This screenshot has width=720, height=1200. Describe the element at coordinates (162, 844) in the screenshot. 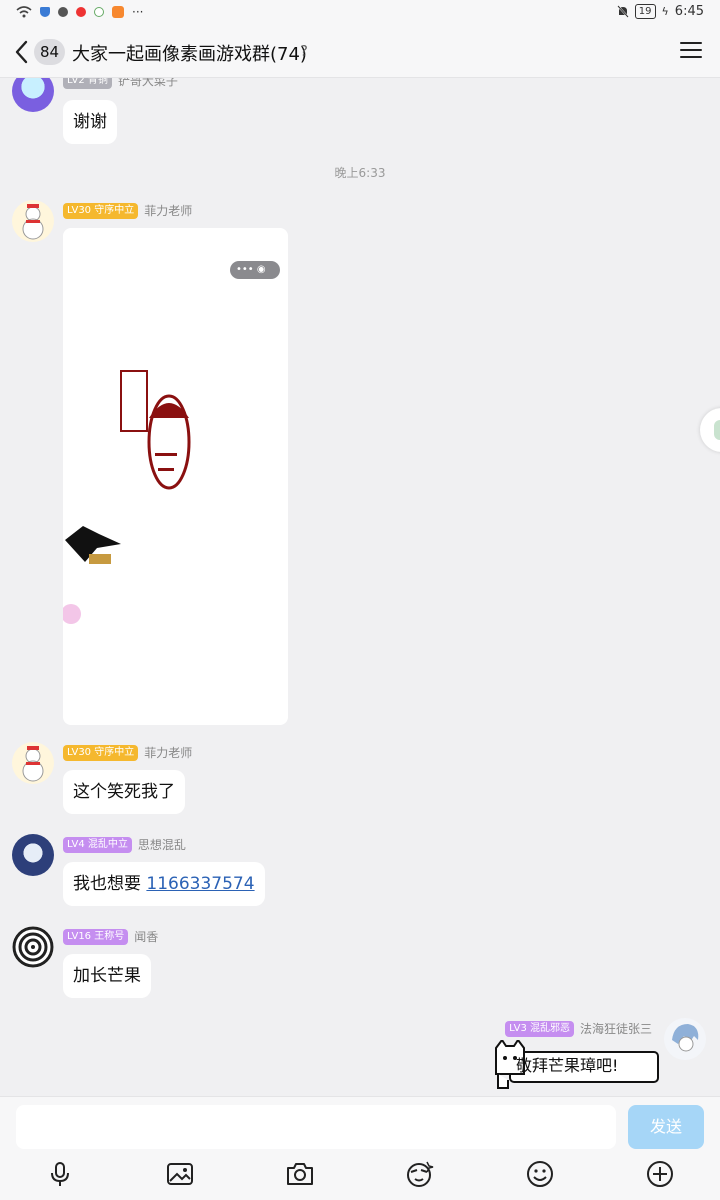

I see `sender-name: 思想混乱` at that location.